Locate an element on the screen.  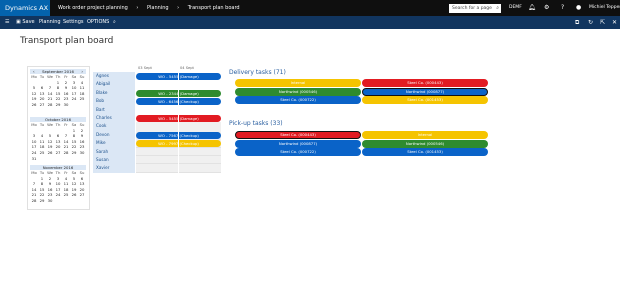
calendar-month-header: October 2016 is located at coordinates (58, 119).